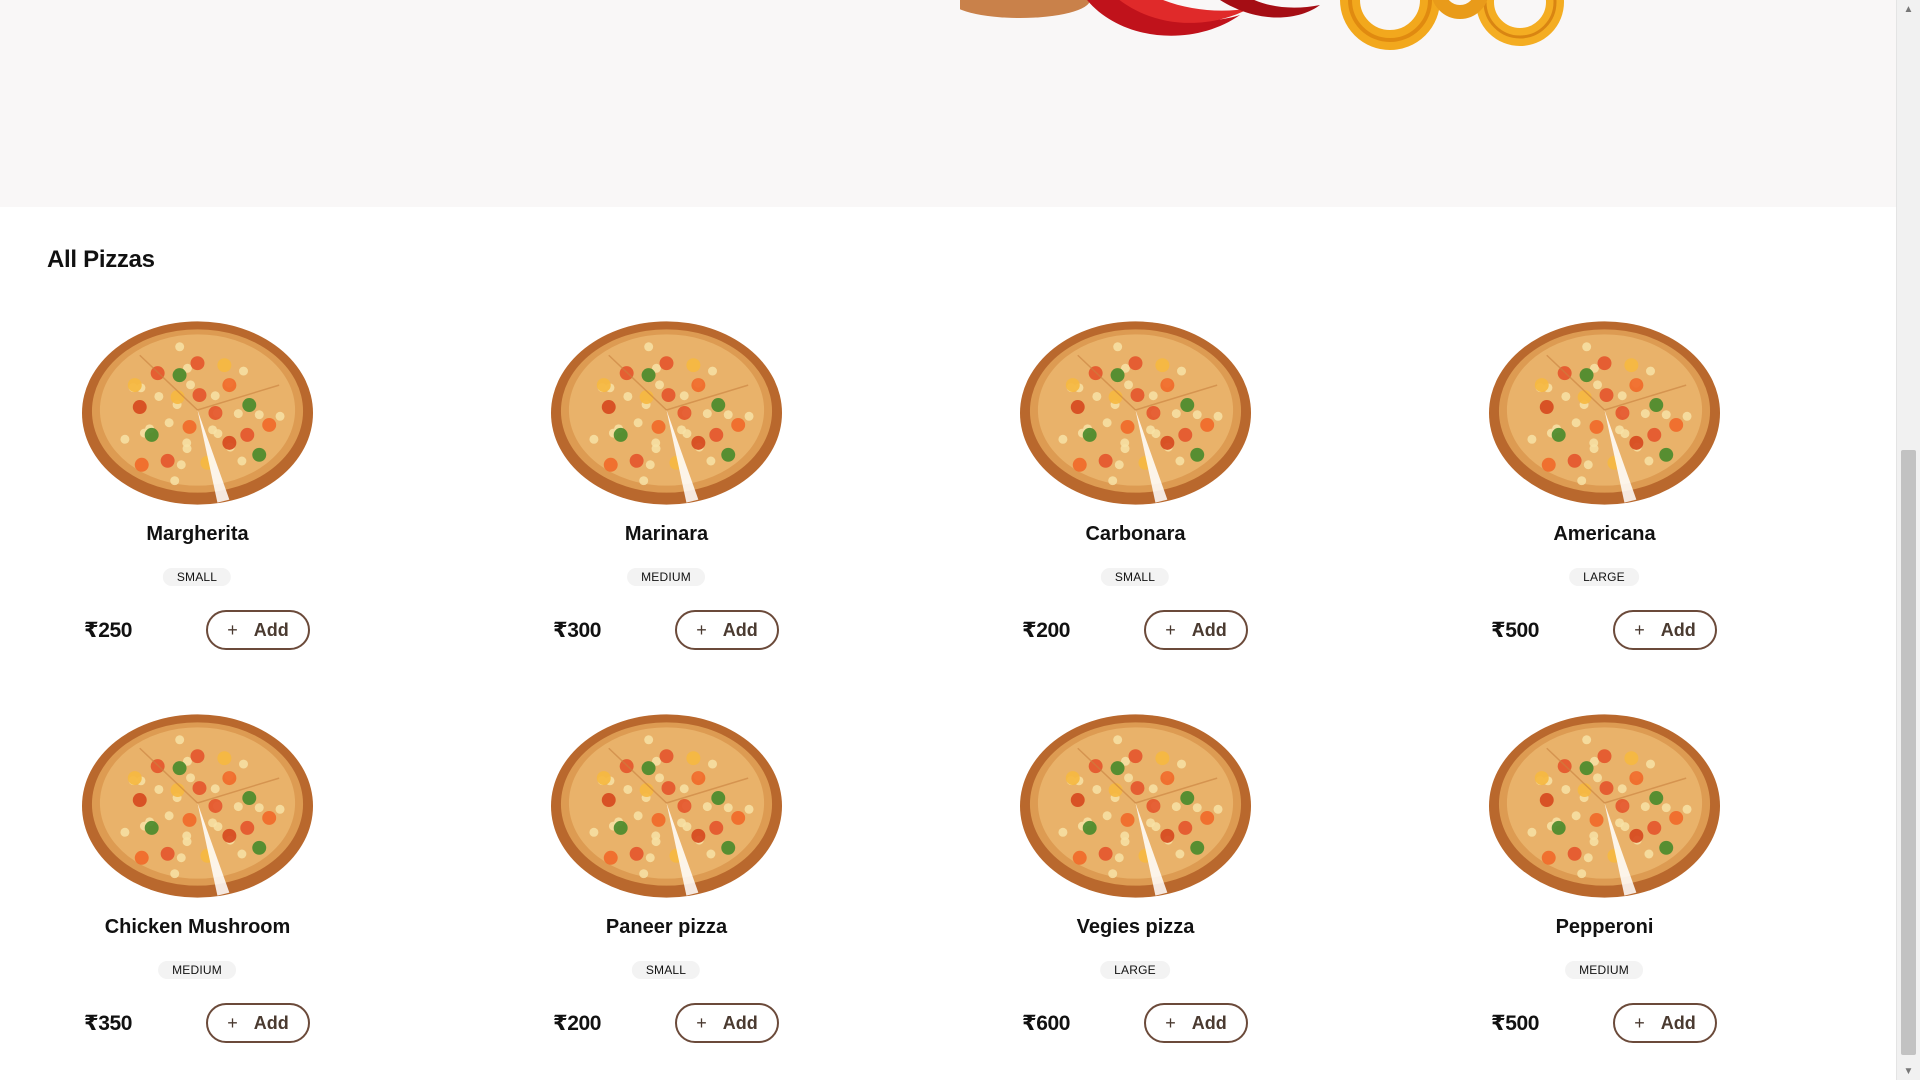 This screenshot has height=1080, width=1920. Describe the element at coordinates (108, 1023) in the screenshot. I see `pizza-price: ₹350` at that location.